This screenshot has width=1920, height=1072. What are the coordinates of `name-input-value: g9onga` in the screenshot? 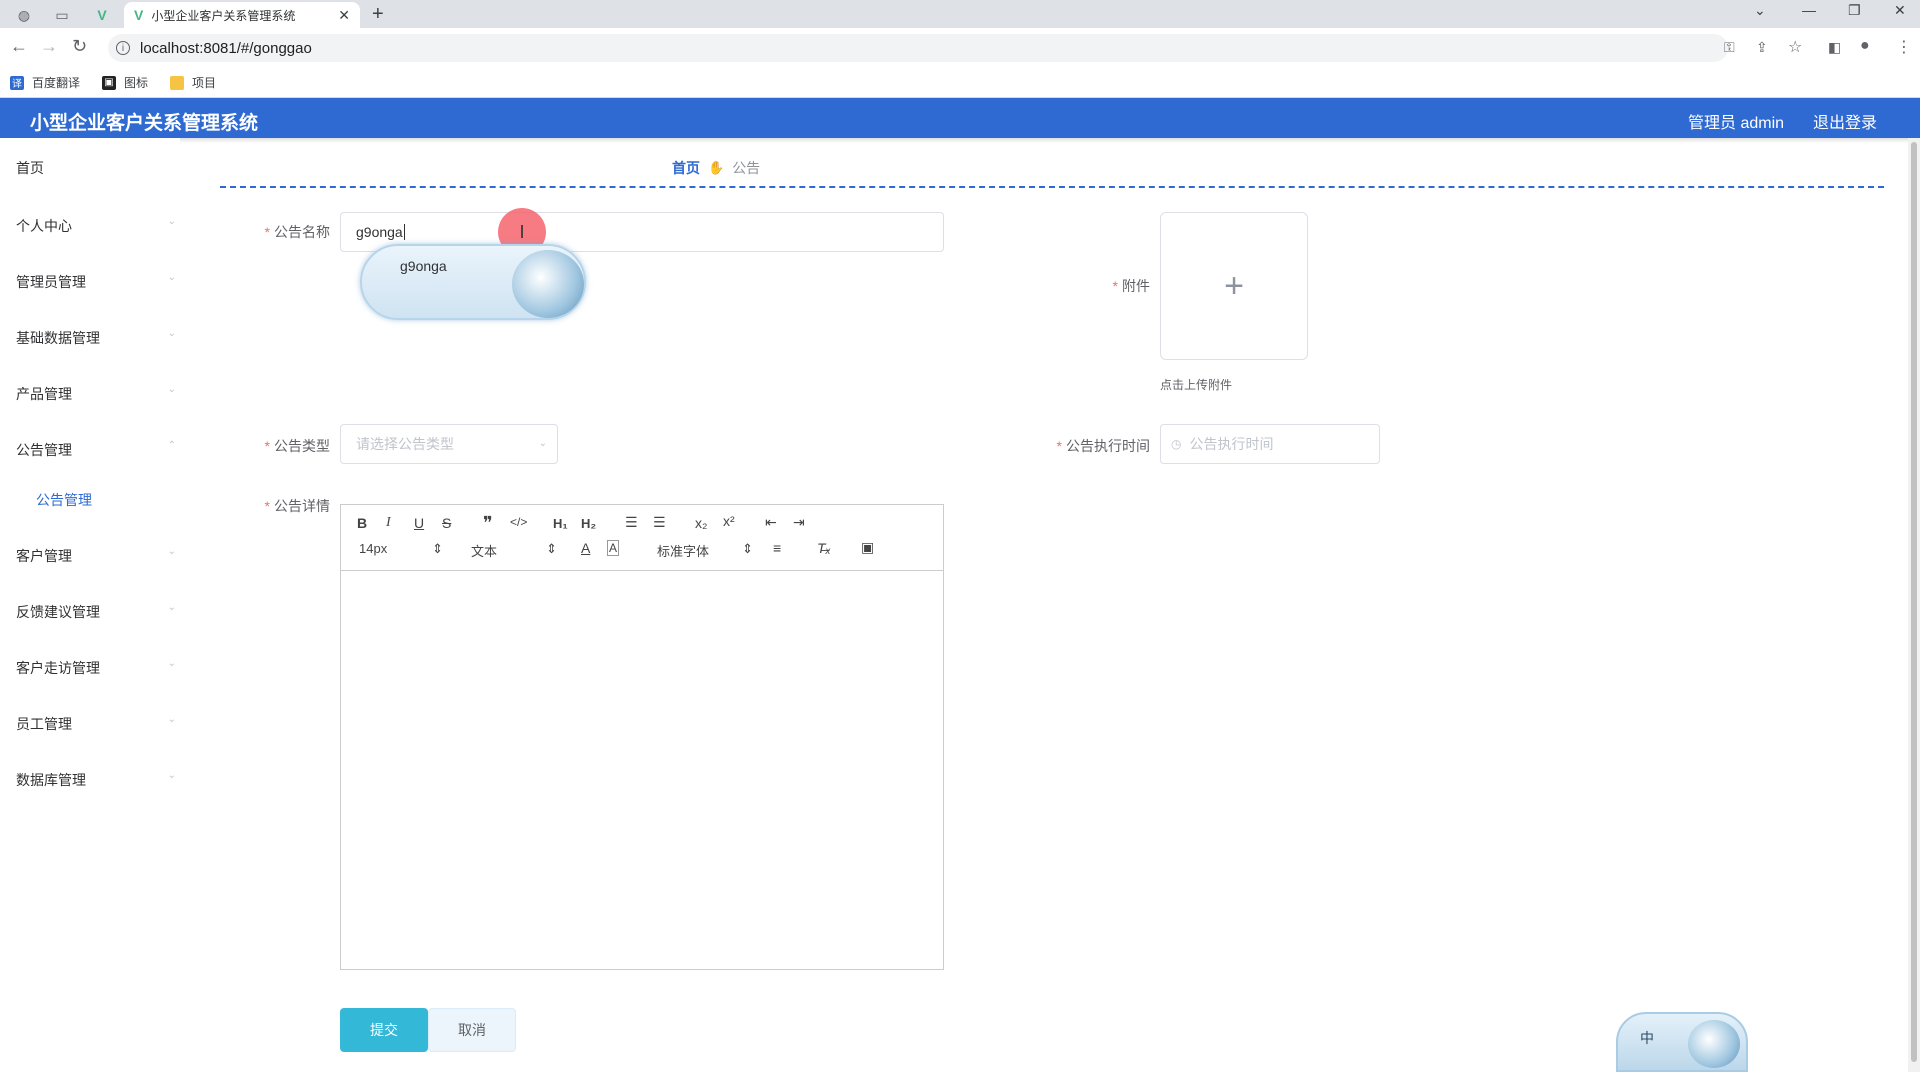 It's located at (379, 232).